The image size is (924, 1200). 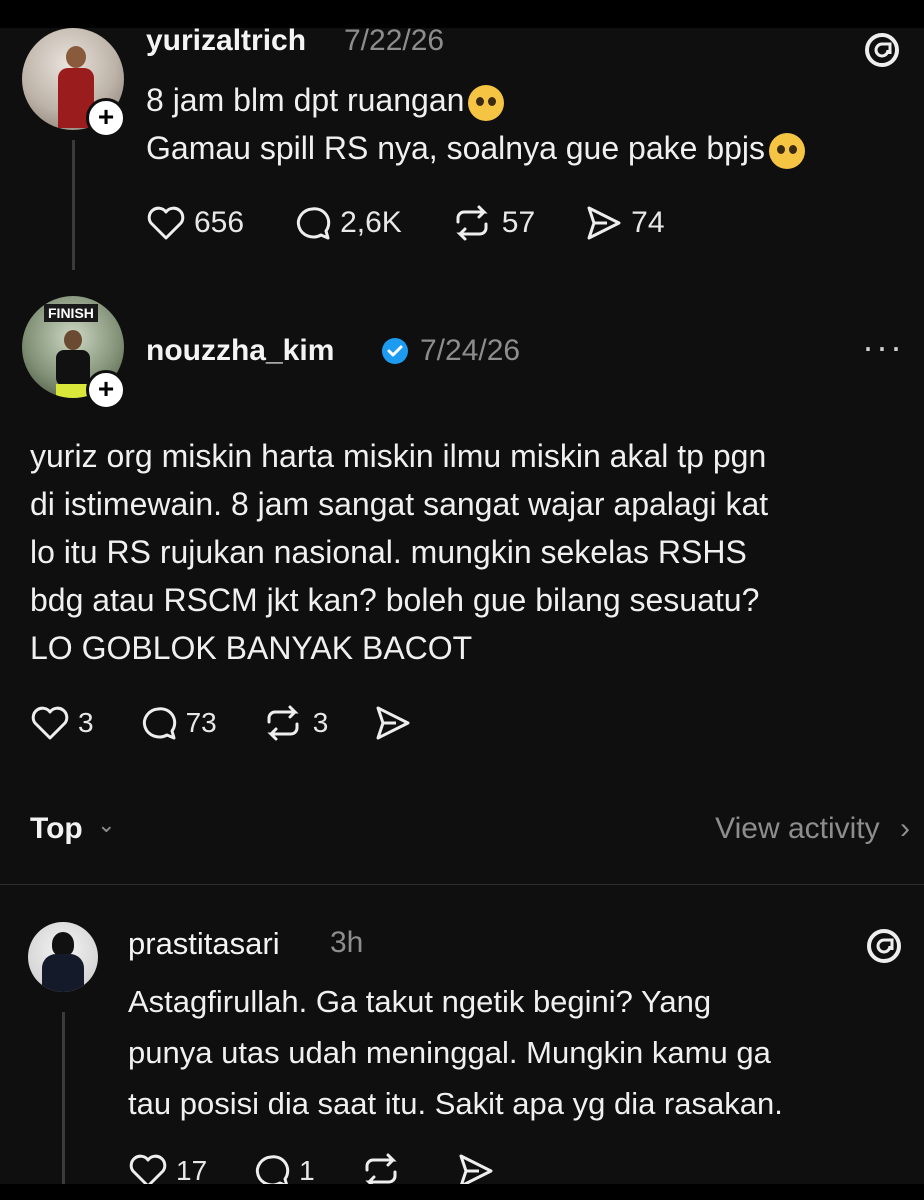 I want to click on reply-button: 2,6K, so click(x=347, y=223).